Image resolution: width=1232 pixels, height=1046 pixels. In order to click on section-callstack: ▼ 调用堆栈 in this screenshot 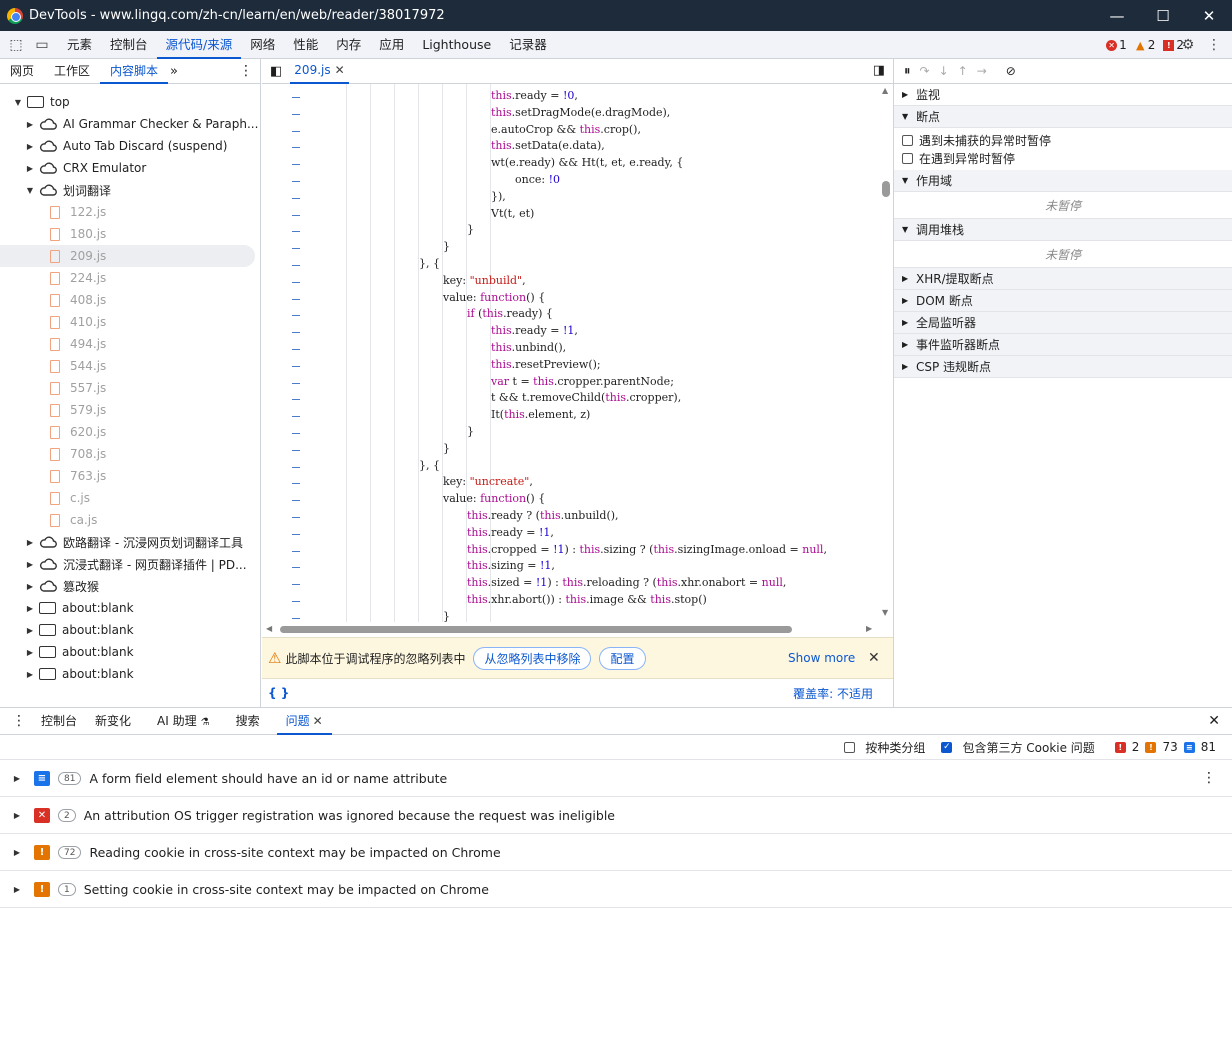, I will do `click(1063, 230)`.